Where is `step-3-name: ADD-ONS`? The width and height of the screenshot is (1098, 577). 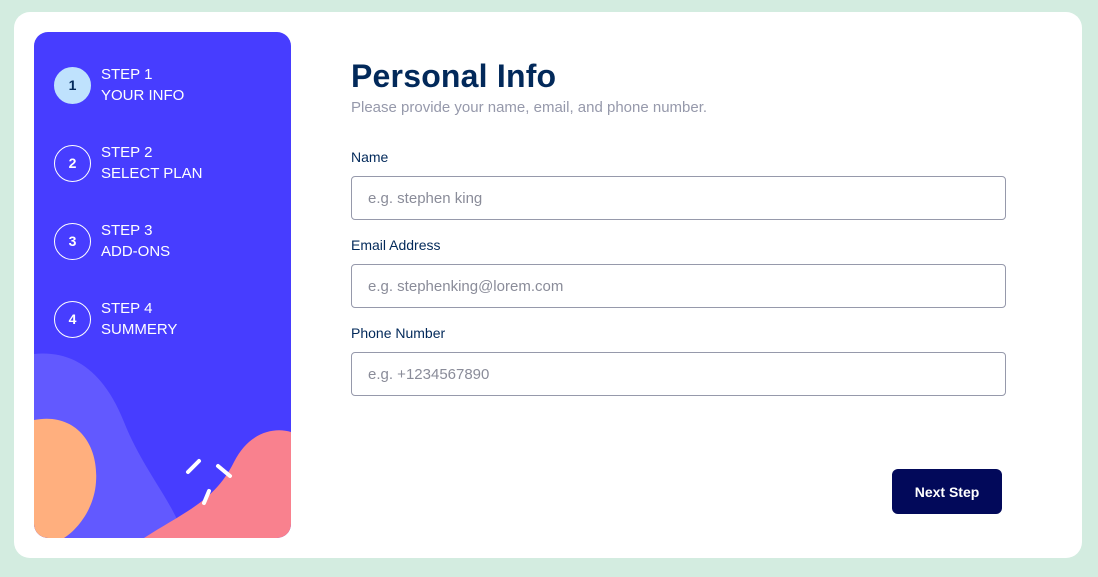
step-3-name: ADD-ONS is located at coordinates (136, 251).